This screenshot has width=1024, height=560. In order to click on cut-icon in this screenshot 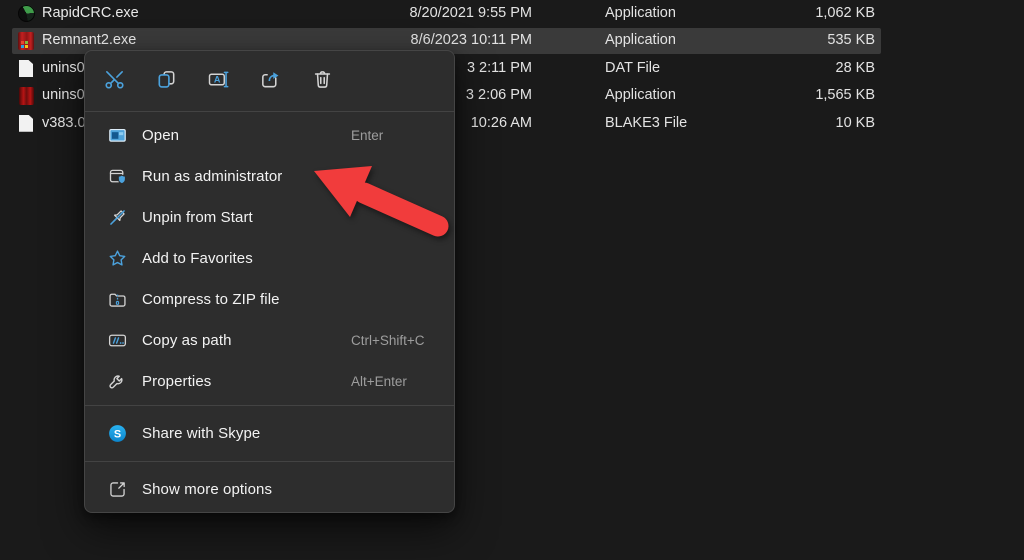, I will do `click(114, 81)`.